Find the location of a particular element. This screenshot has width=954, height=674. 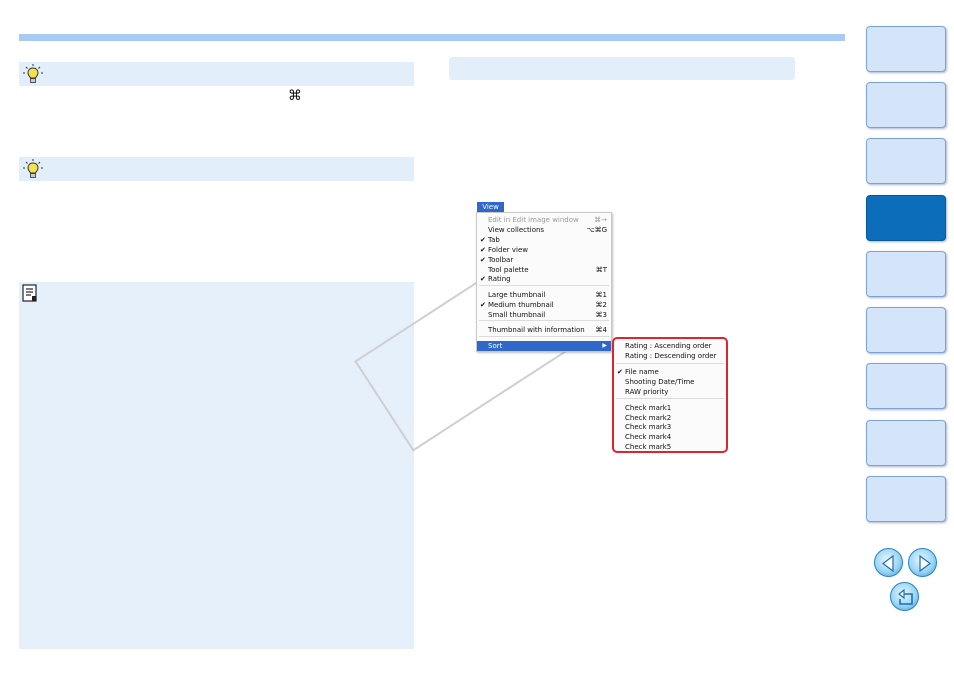

menu-item-shortcut: ⌥⌘G is located at coordinates (597, 230).